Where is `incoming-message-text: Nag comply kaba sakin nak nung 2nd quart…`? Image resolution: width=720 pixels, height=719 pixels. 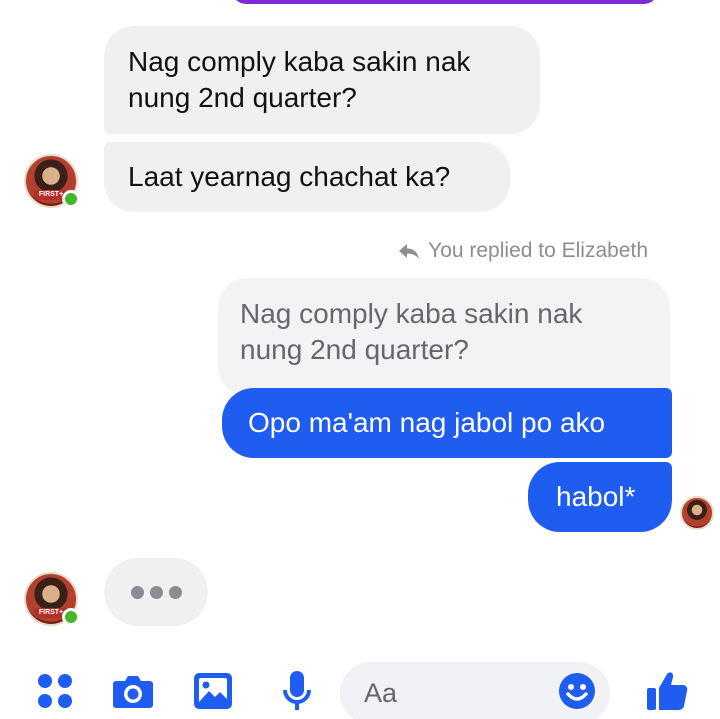 incoming-message-text: Nag comply kaba sakin nak nung 2nd quart… is located at coordinates (299, 79).